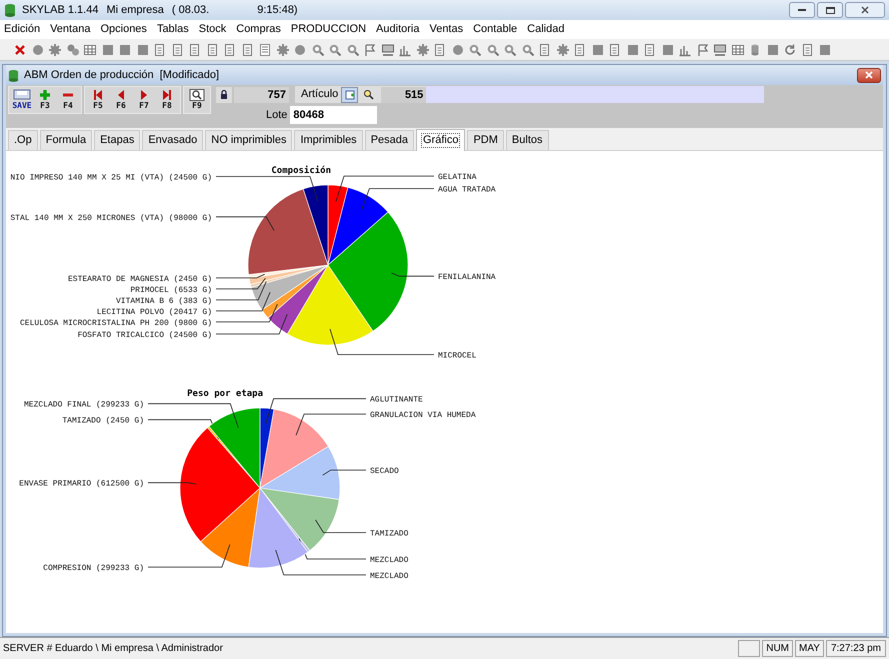 This screenshot has height=659, width=889. What do you see at coordinates (527, 140) in the screenshot?
I see `tab: Bultos` at bounding box center [527, 140].